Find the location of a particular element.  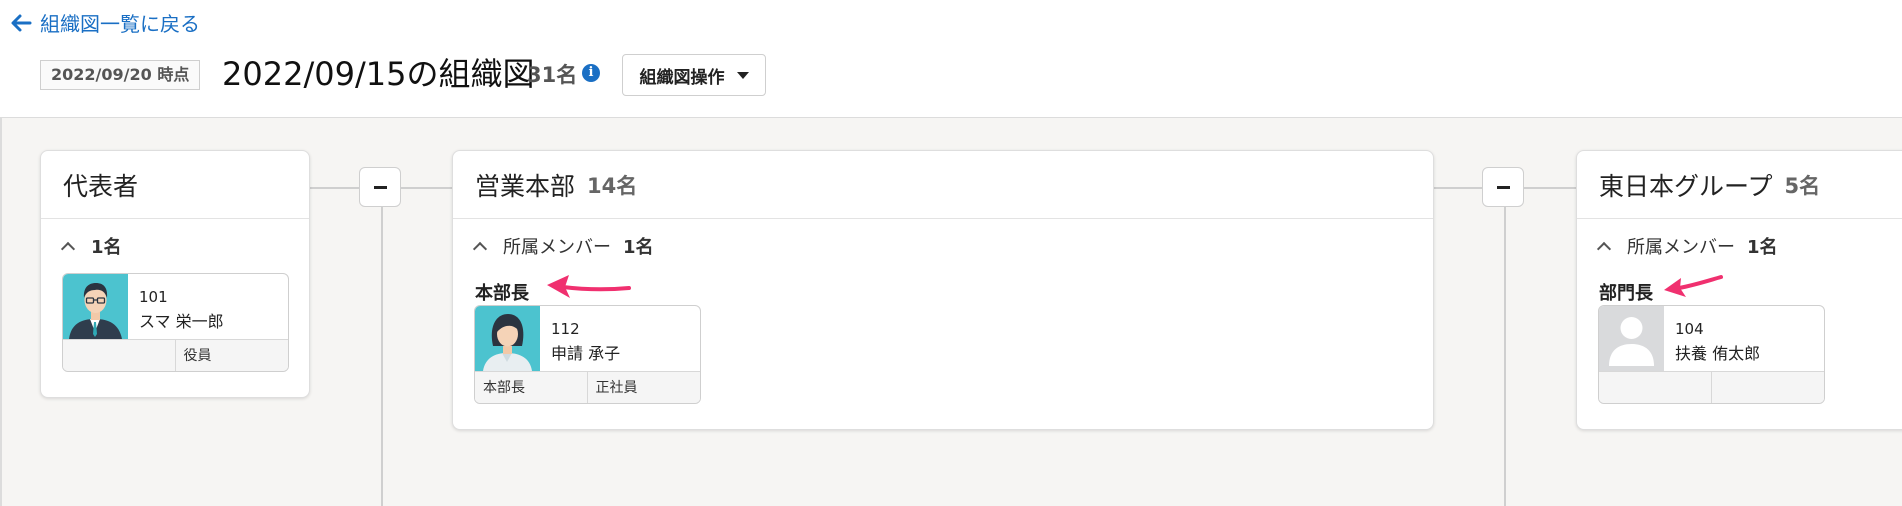

as-of-date-badge: 2022/09/20 時点 is located at coordinates (120, 75).